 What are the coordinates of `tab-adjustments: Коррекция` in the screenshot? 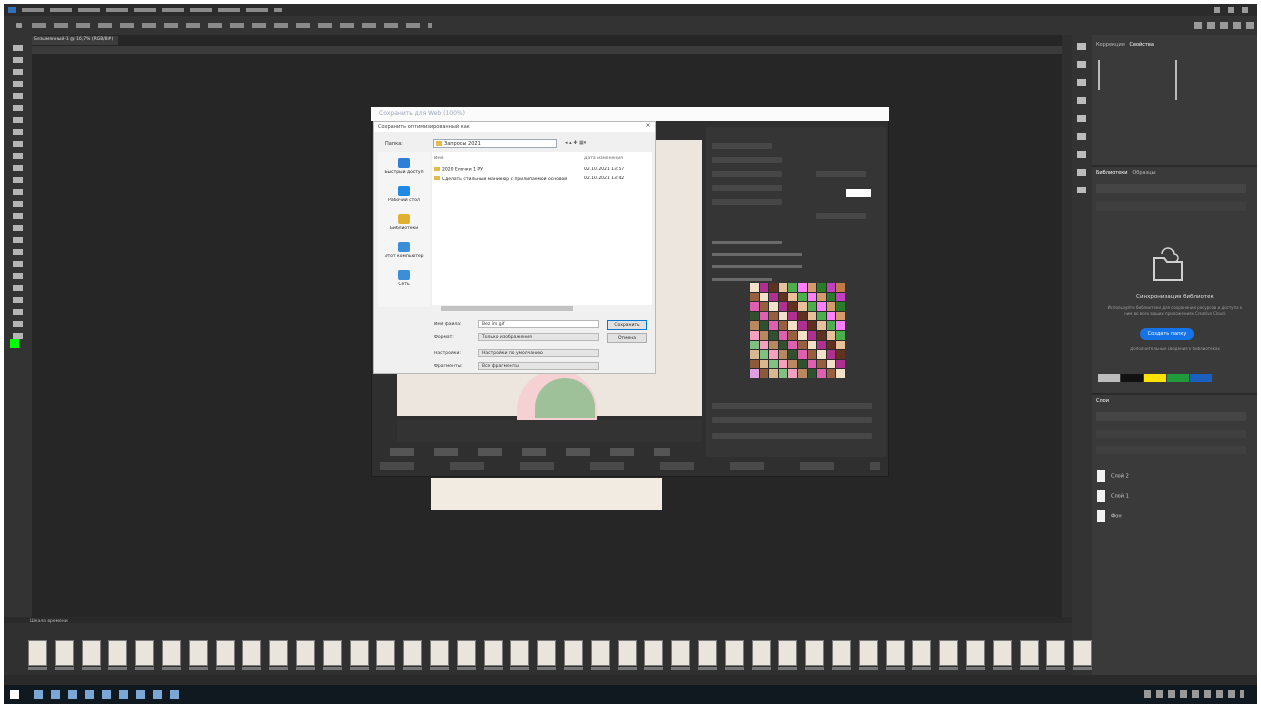 It's located at (1110, 45).